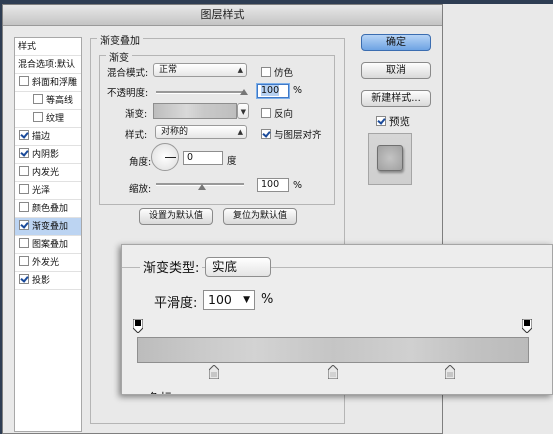 This screenshot has width=553, height=434. What do you see at coordinates (298, 135) in the screenshot?
I see `align-label: 与图层对齐` at bounding box center [298, 135].